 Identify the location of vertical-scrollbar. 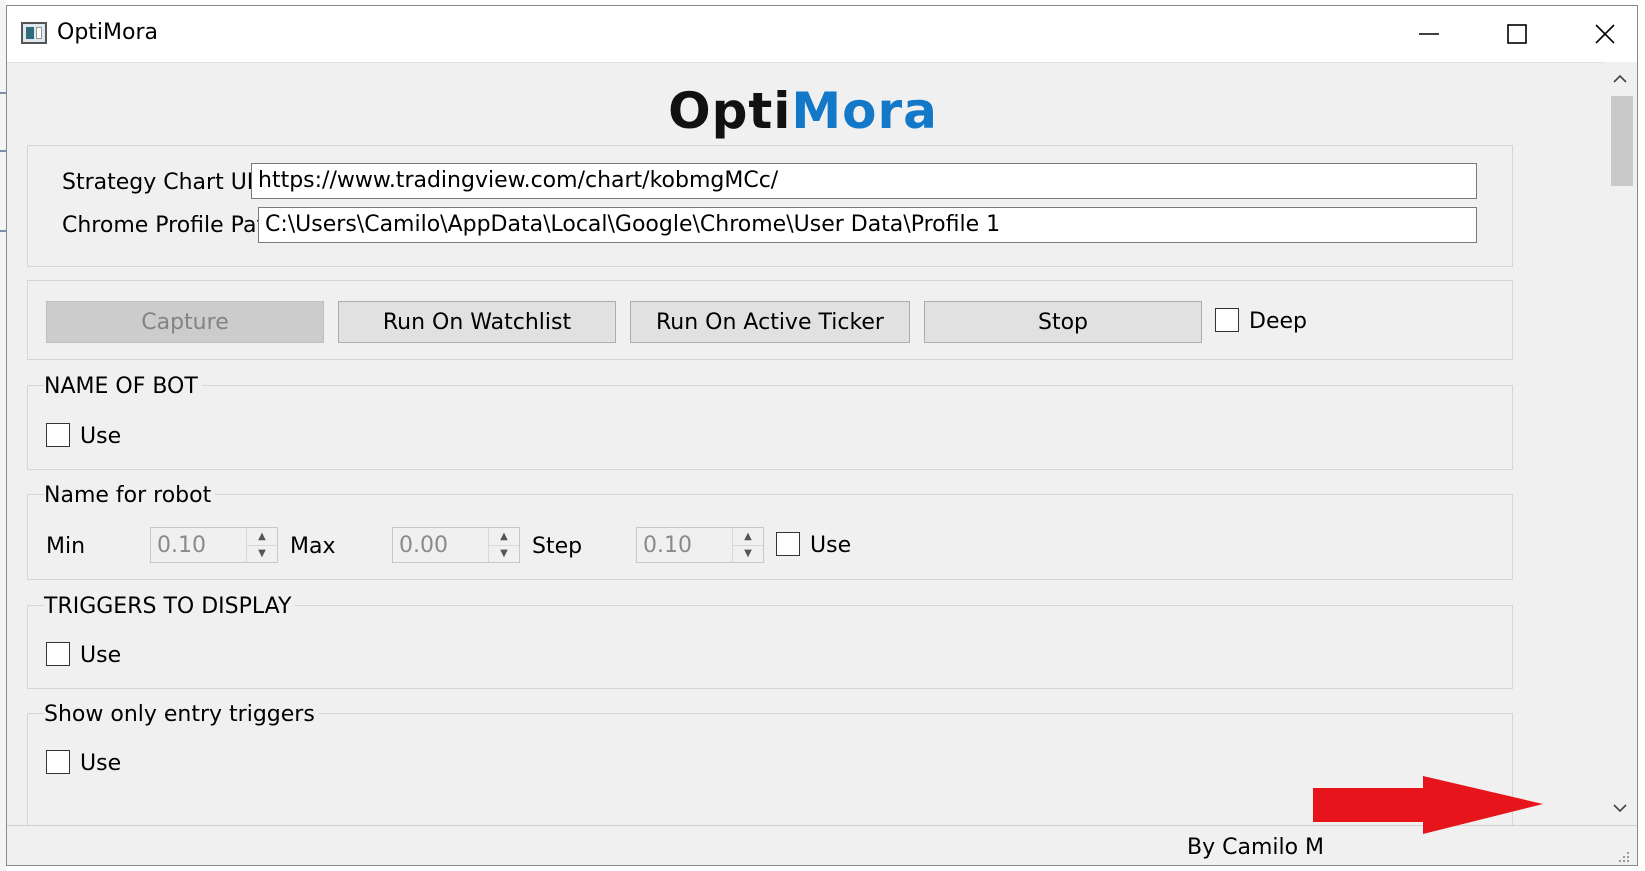
(1620, 443).